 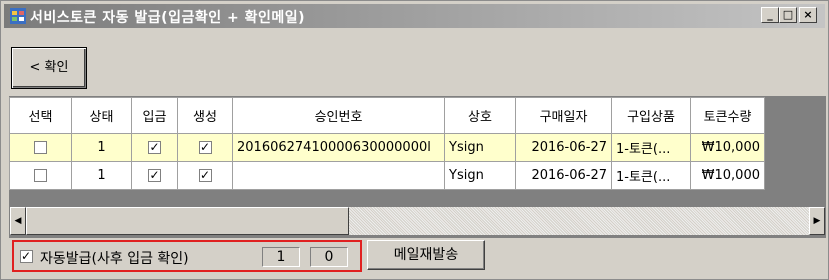 I want to click on minimize-button: _, so click(x=770, y=15).